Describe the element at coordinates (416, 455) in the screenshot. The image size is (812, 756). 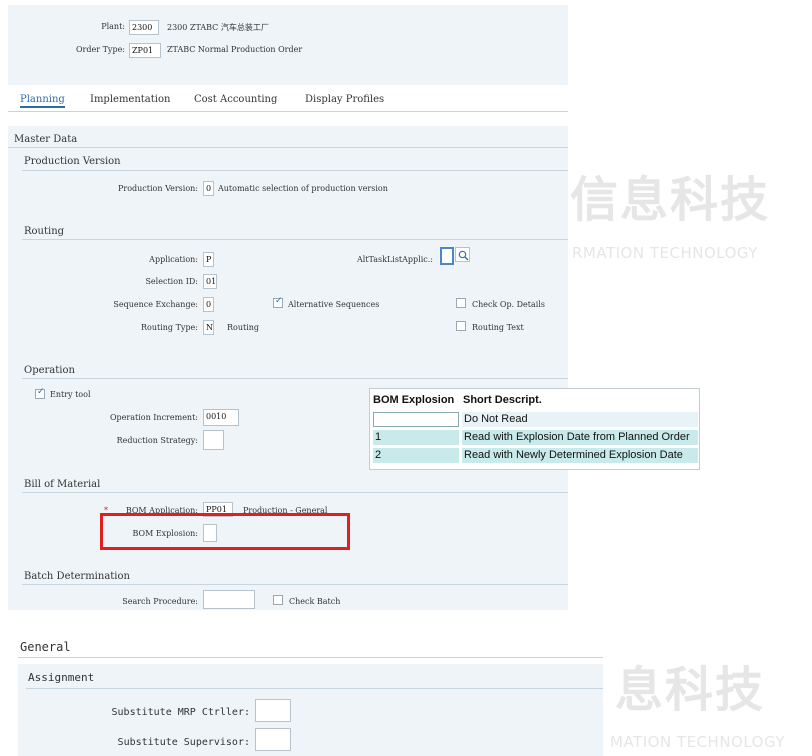
I see `f4-row-key: 2` at that location.